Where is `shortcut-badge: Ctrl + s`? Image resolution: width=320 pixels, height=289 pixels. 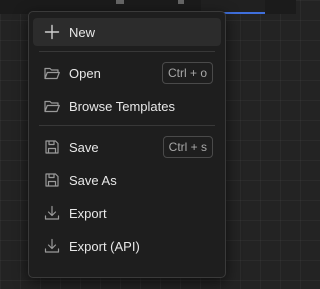
shortcut-badge: Ctrl + s is located at coordinates (187, 147).